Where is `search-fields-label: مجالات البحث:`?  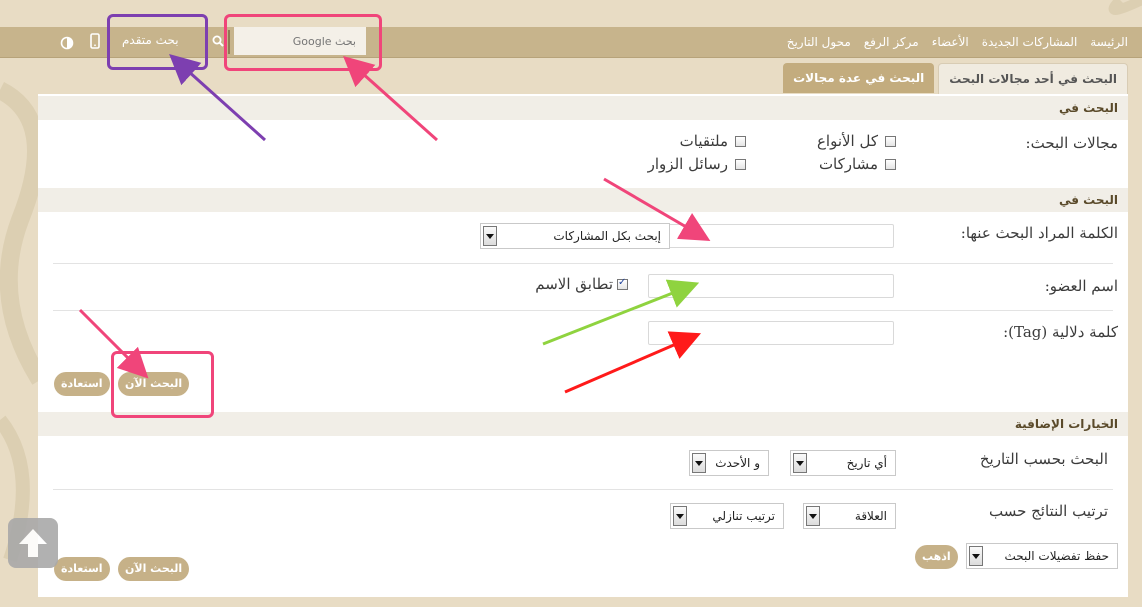
search-fields-label: مجالات البحث: is located at coordinates (1071, 143).